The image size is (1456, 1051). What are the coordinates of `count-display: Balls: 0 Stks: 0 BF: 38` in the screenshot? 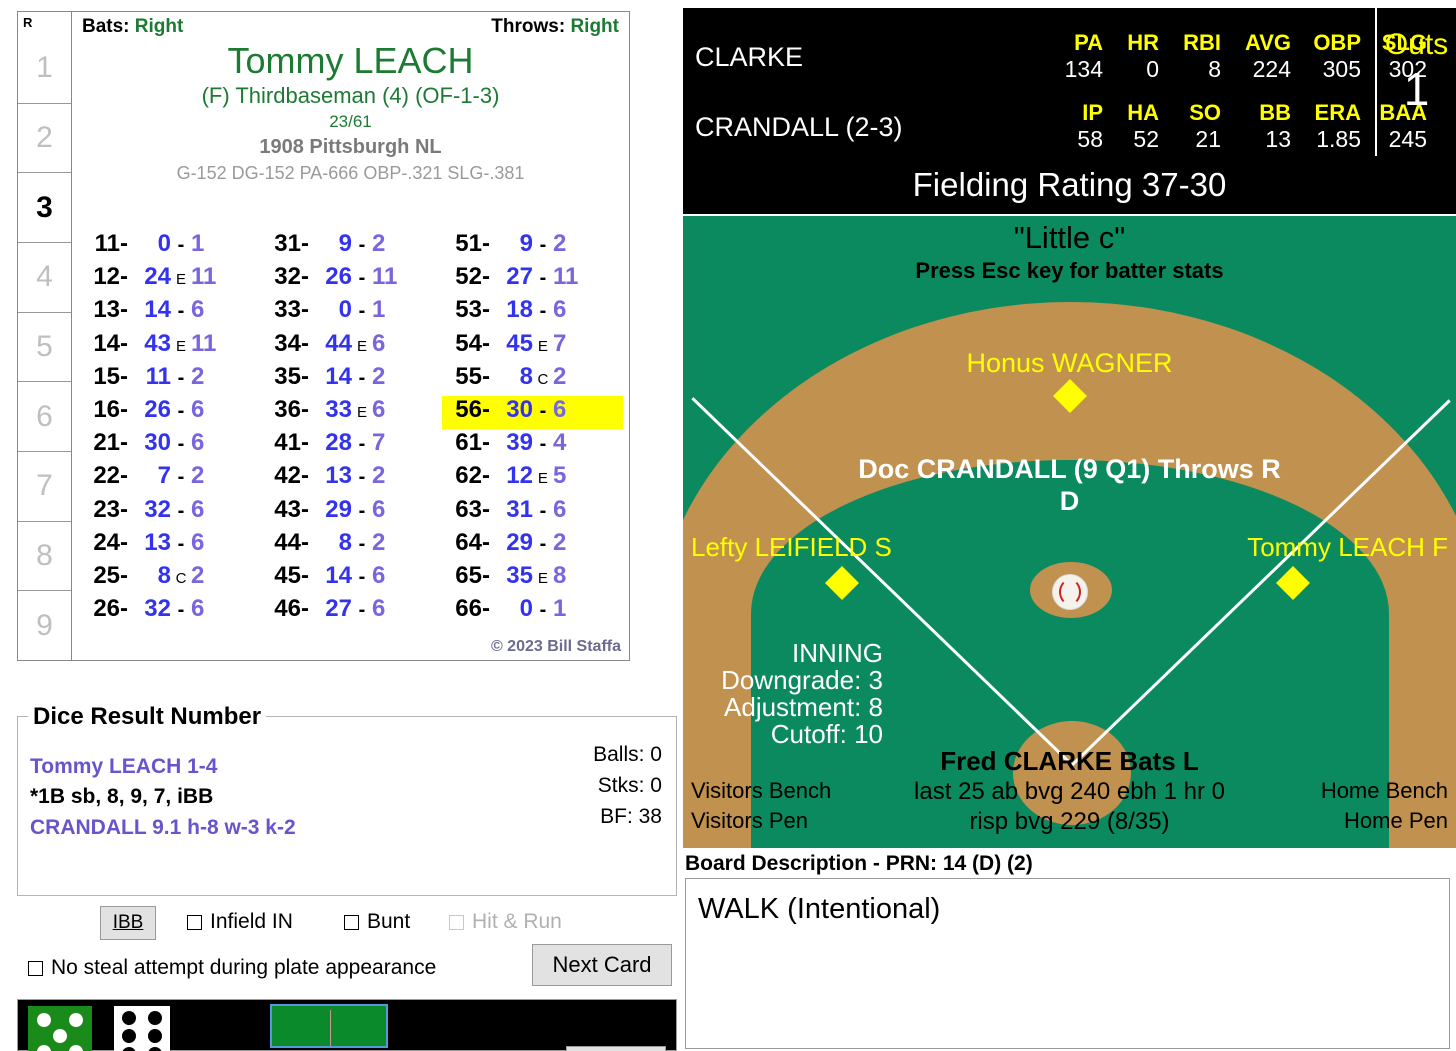 It's located at (627, 785).